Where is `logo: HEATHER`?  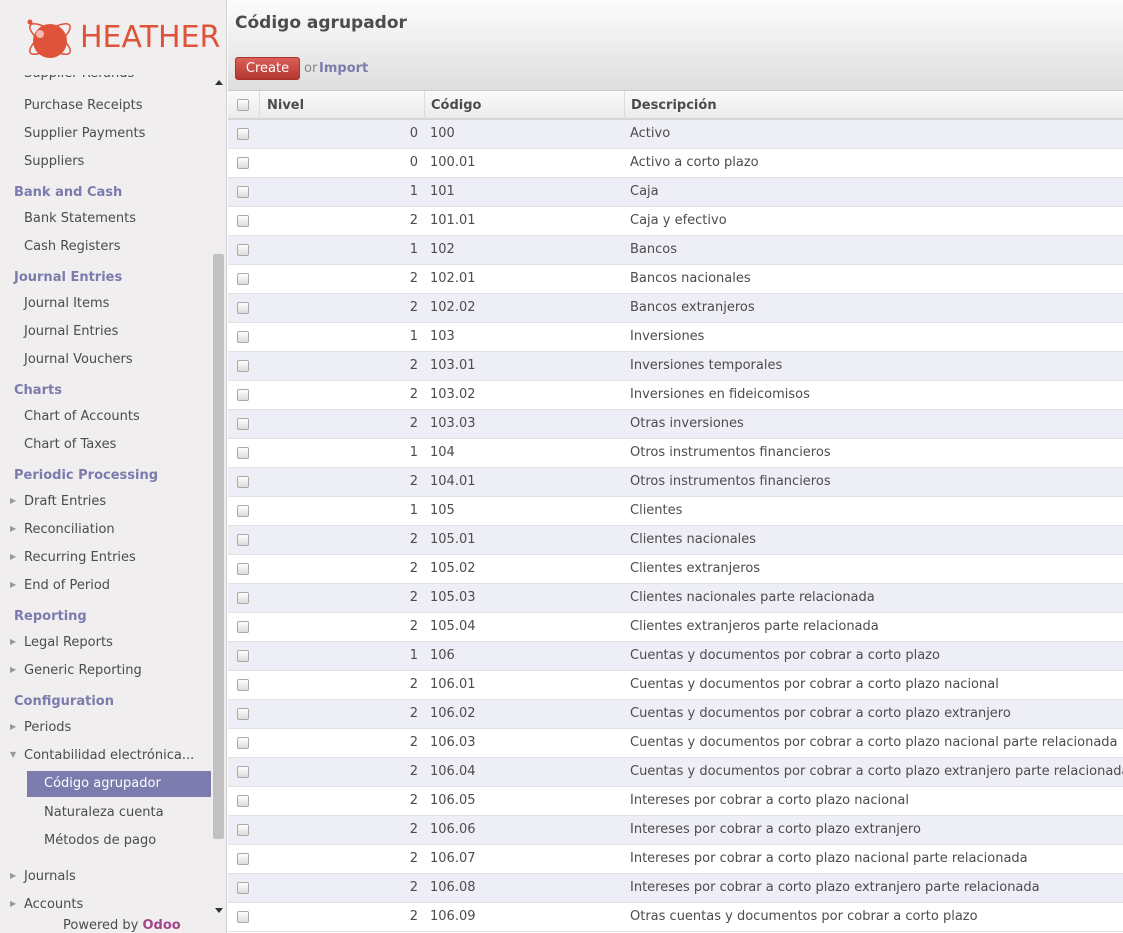 logo: HEATHER is located at coordinates (113, 37).